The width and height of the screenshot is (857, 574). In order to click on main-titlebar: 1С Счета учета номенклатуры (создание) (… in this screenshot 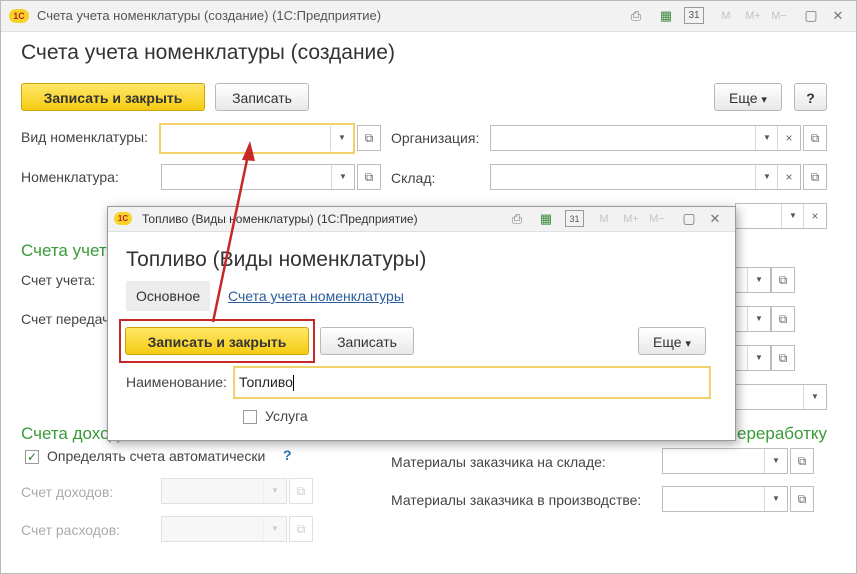, I will do `click(428, 16)`.